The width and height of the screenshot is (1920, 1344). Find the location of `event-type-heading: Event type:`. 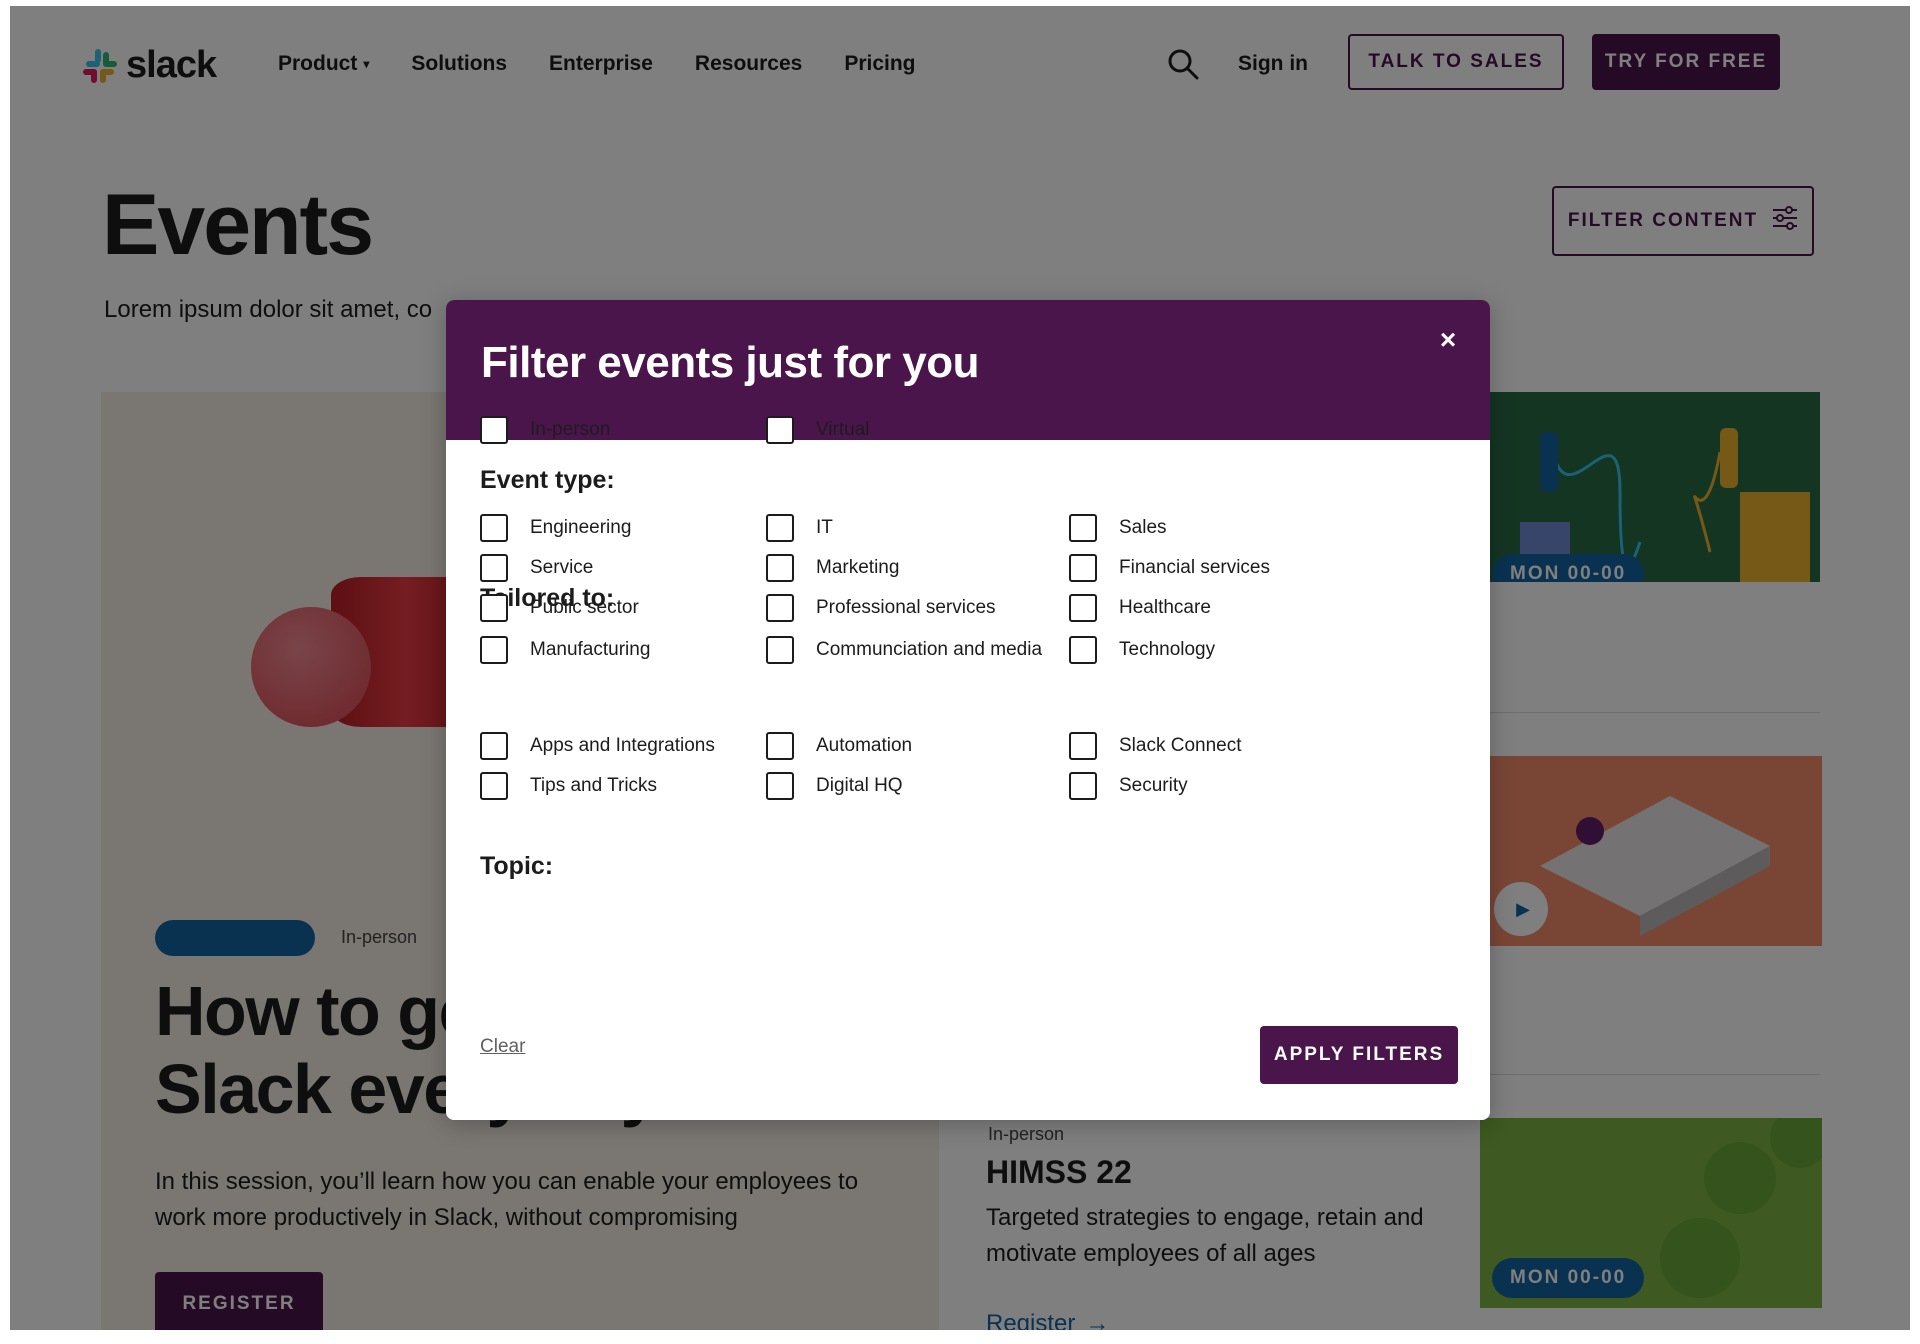

event-type-heading: Event type: is located at coordinates (547, 480).